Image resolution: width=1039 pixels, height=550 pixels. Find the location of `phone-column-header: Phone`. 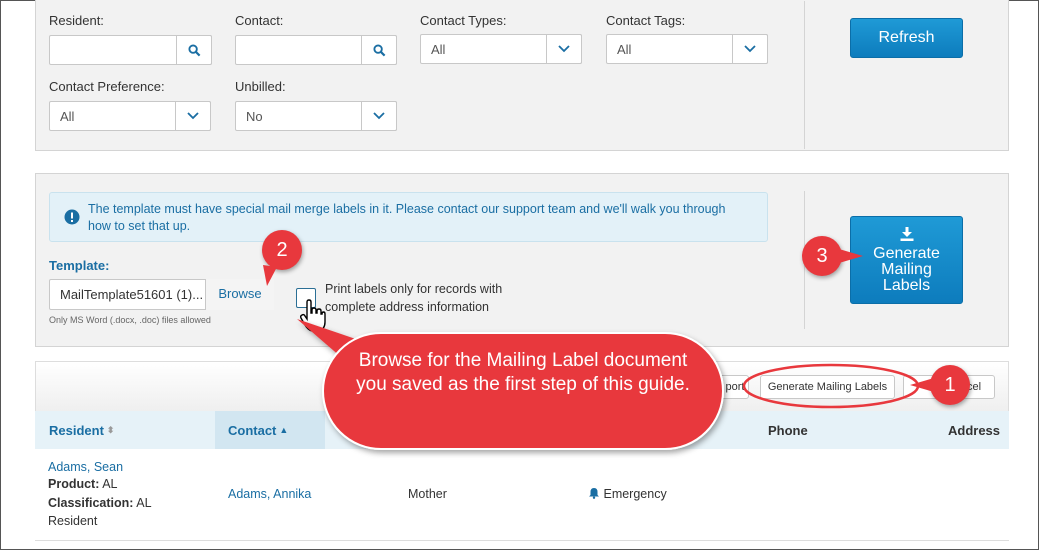

phone-column-header: Phone is located at coordinates (788, 430).